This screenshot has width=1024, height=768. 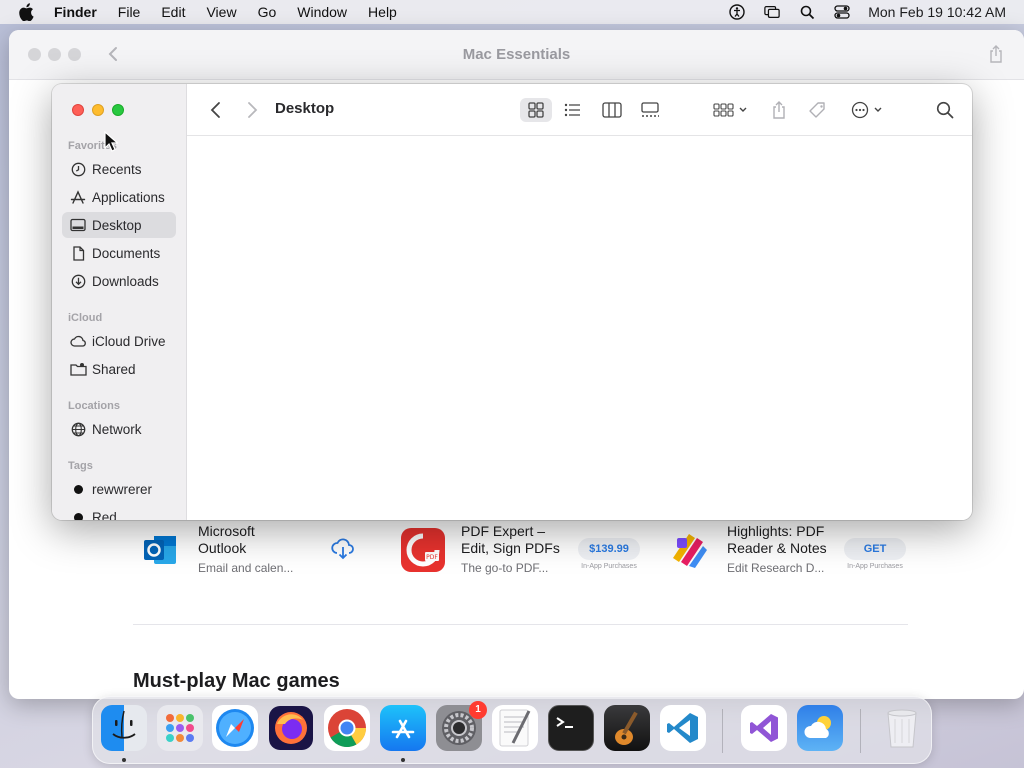 What do you see at coordinates (764, 728) in the screenshot?
I see `visual-studio-icon` at bounding box center [764, 728].